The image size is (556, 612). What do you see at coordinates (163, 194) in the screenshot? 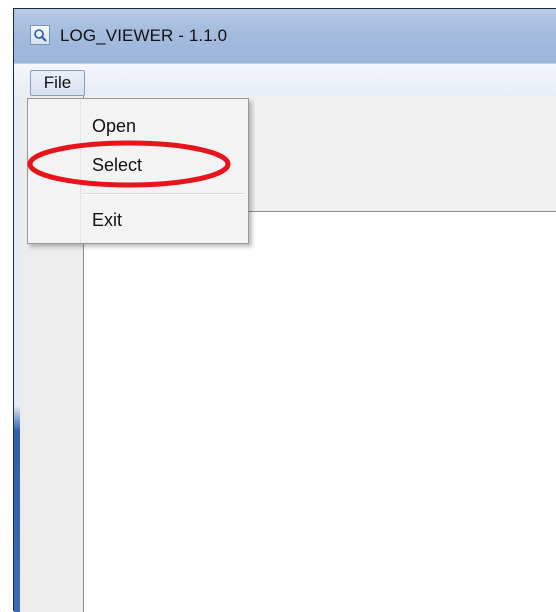
I see `menu-separator` at bounding box center [163, 194].